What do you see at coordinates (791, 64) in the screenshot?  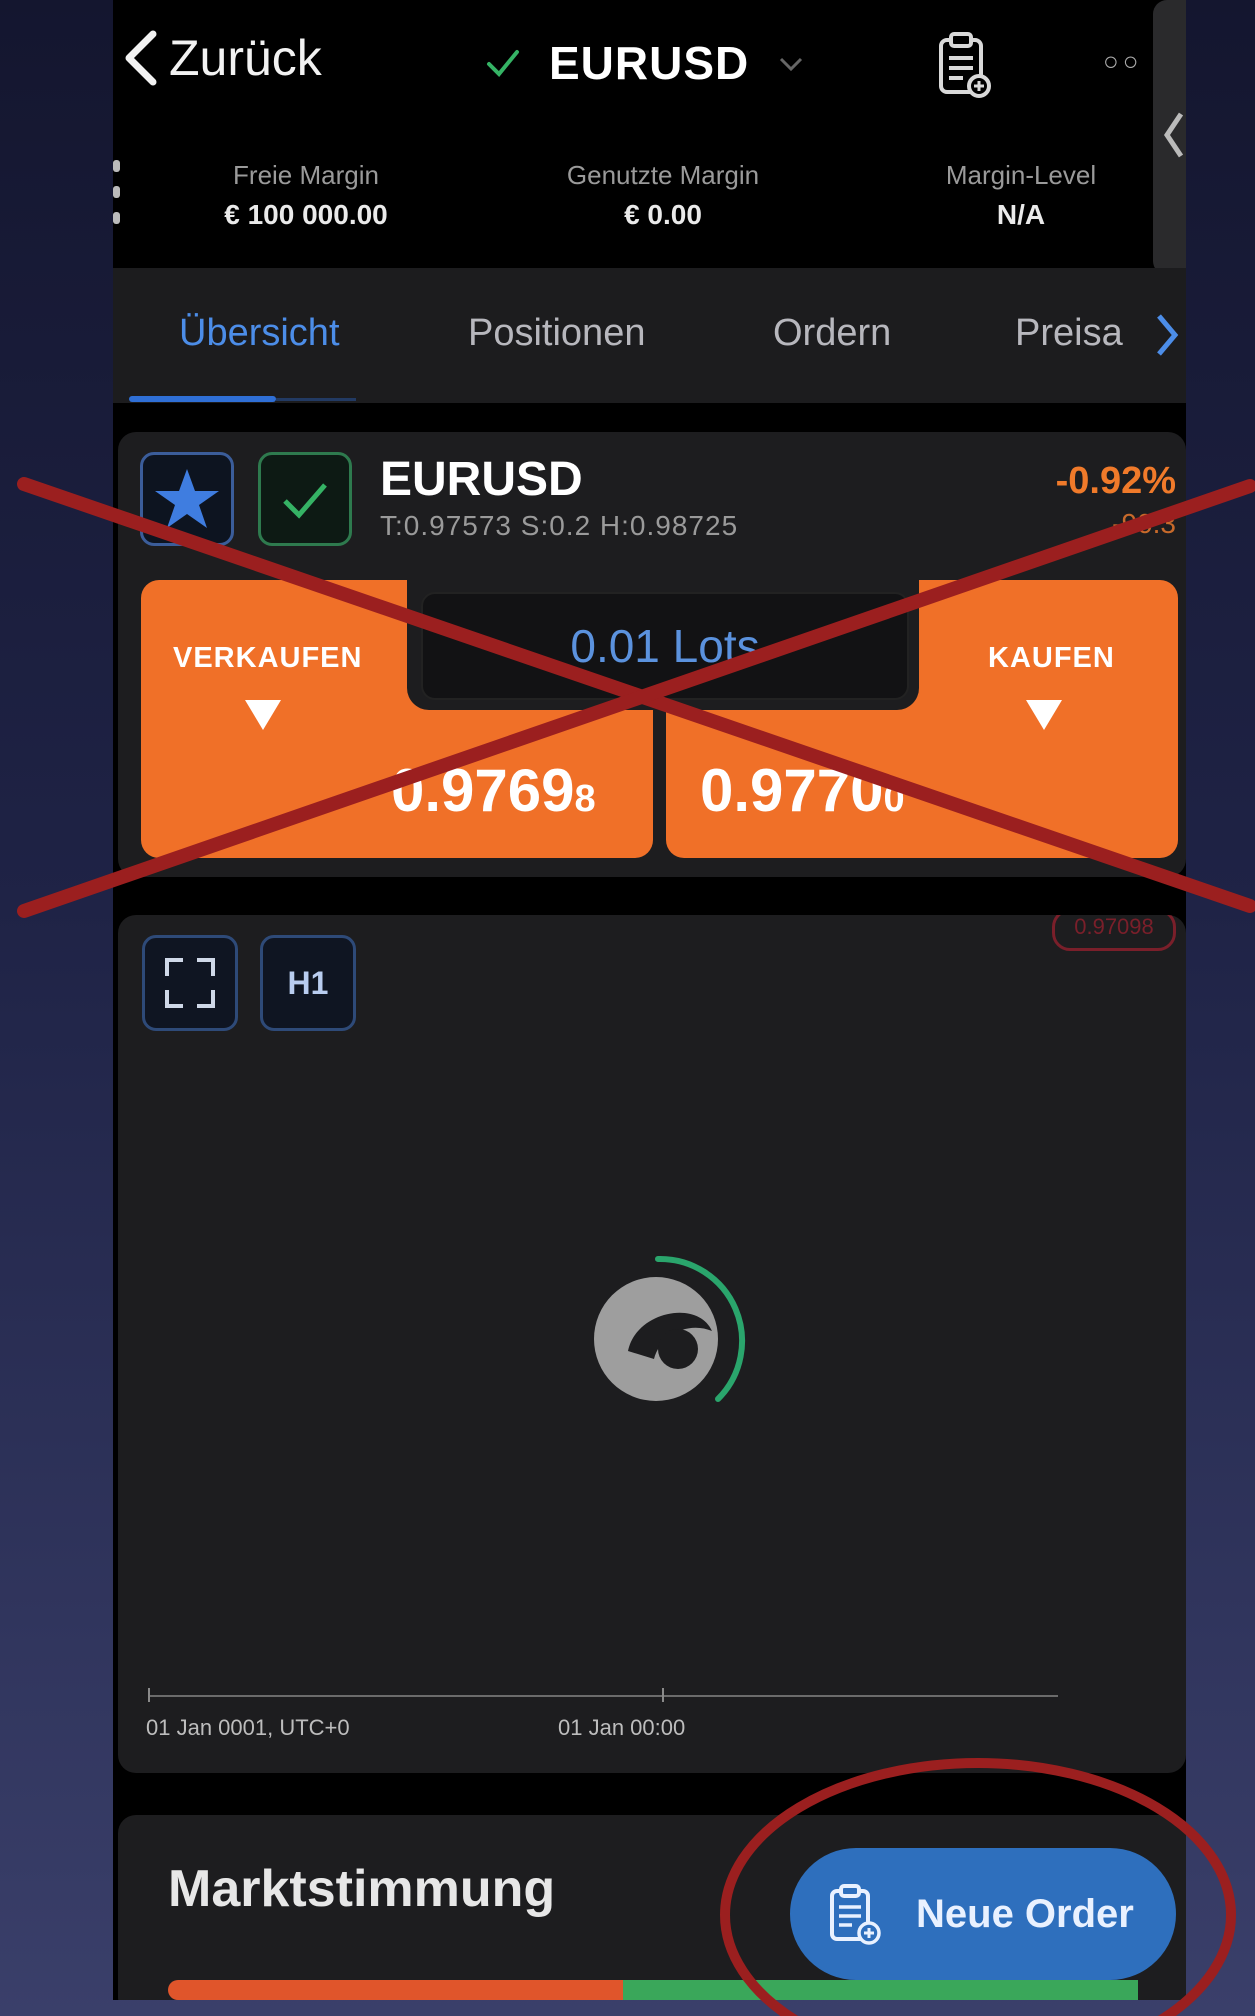 I see `chevron-down-icon` at bounding box center [791, 64].